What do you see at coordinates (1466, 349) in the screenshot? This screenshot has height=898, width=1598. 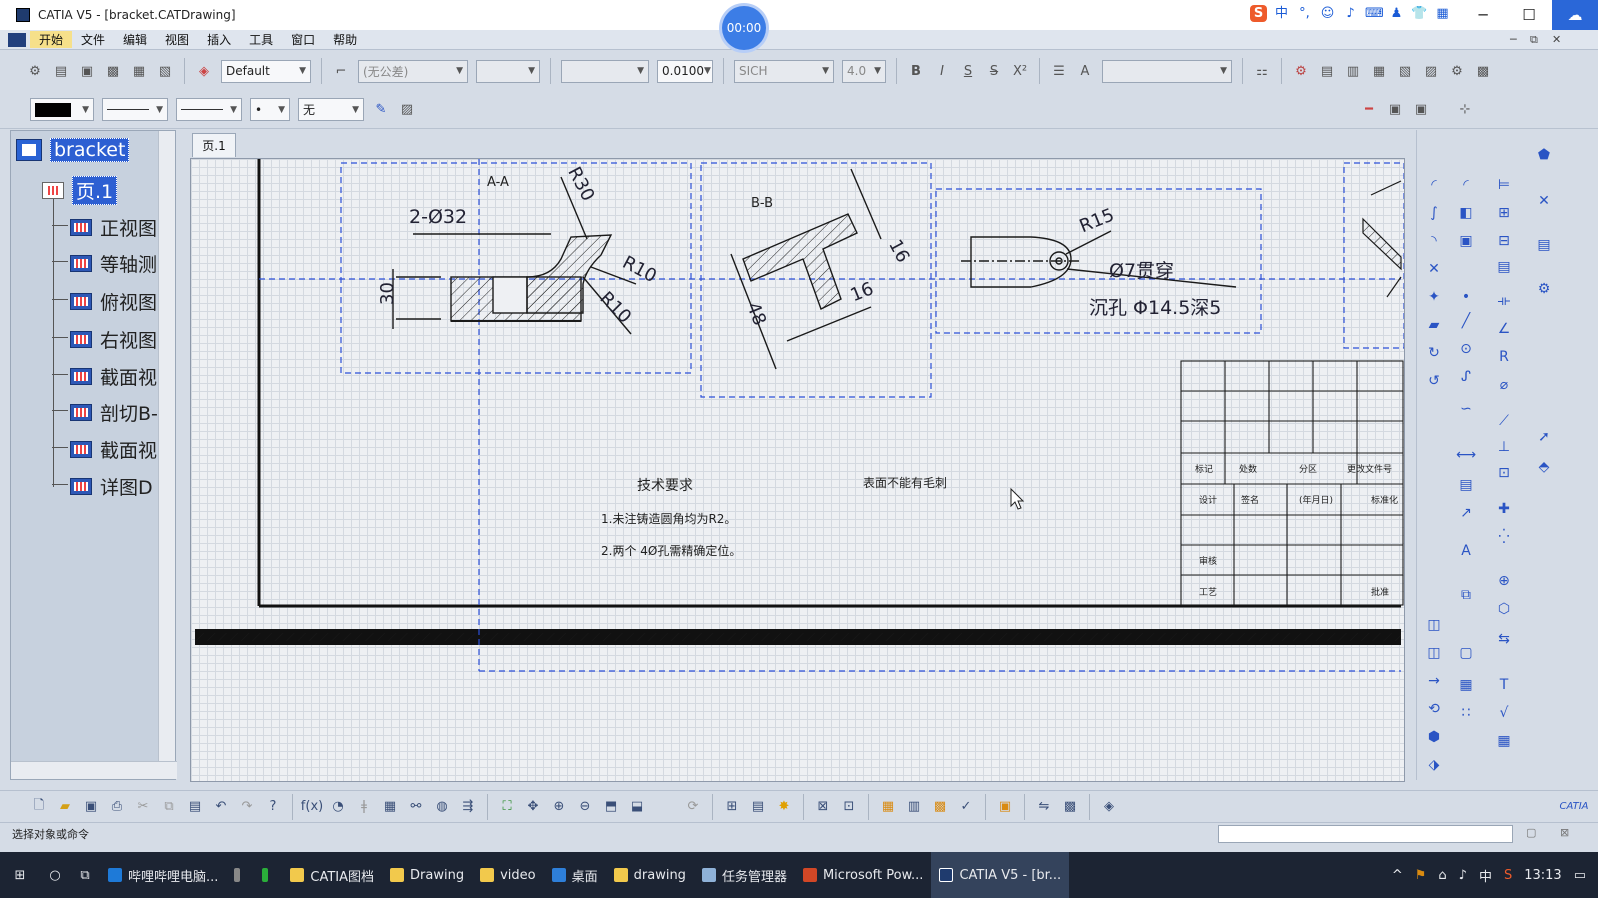 I see `circle-icon: ⊙` at bounding box center [1466, 349].